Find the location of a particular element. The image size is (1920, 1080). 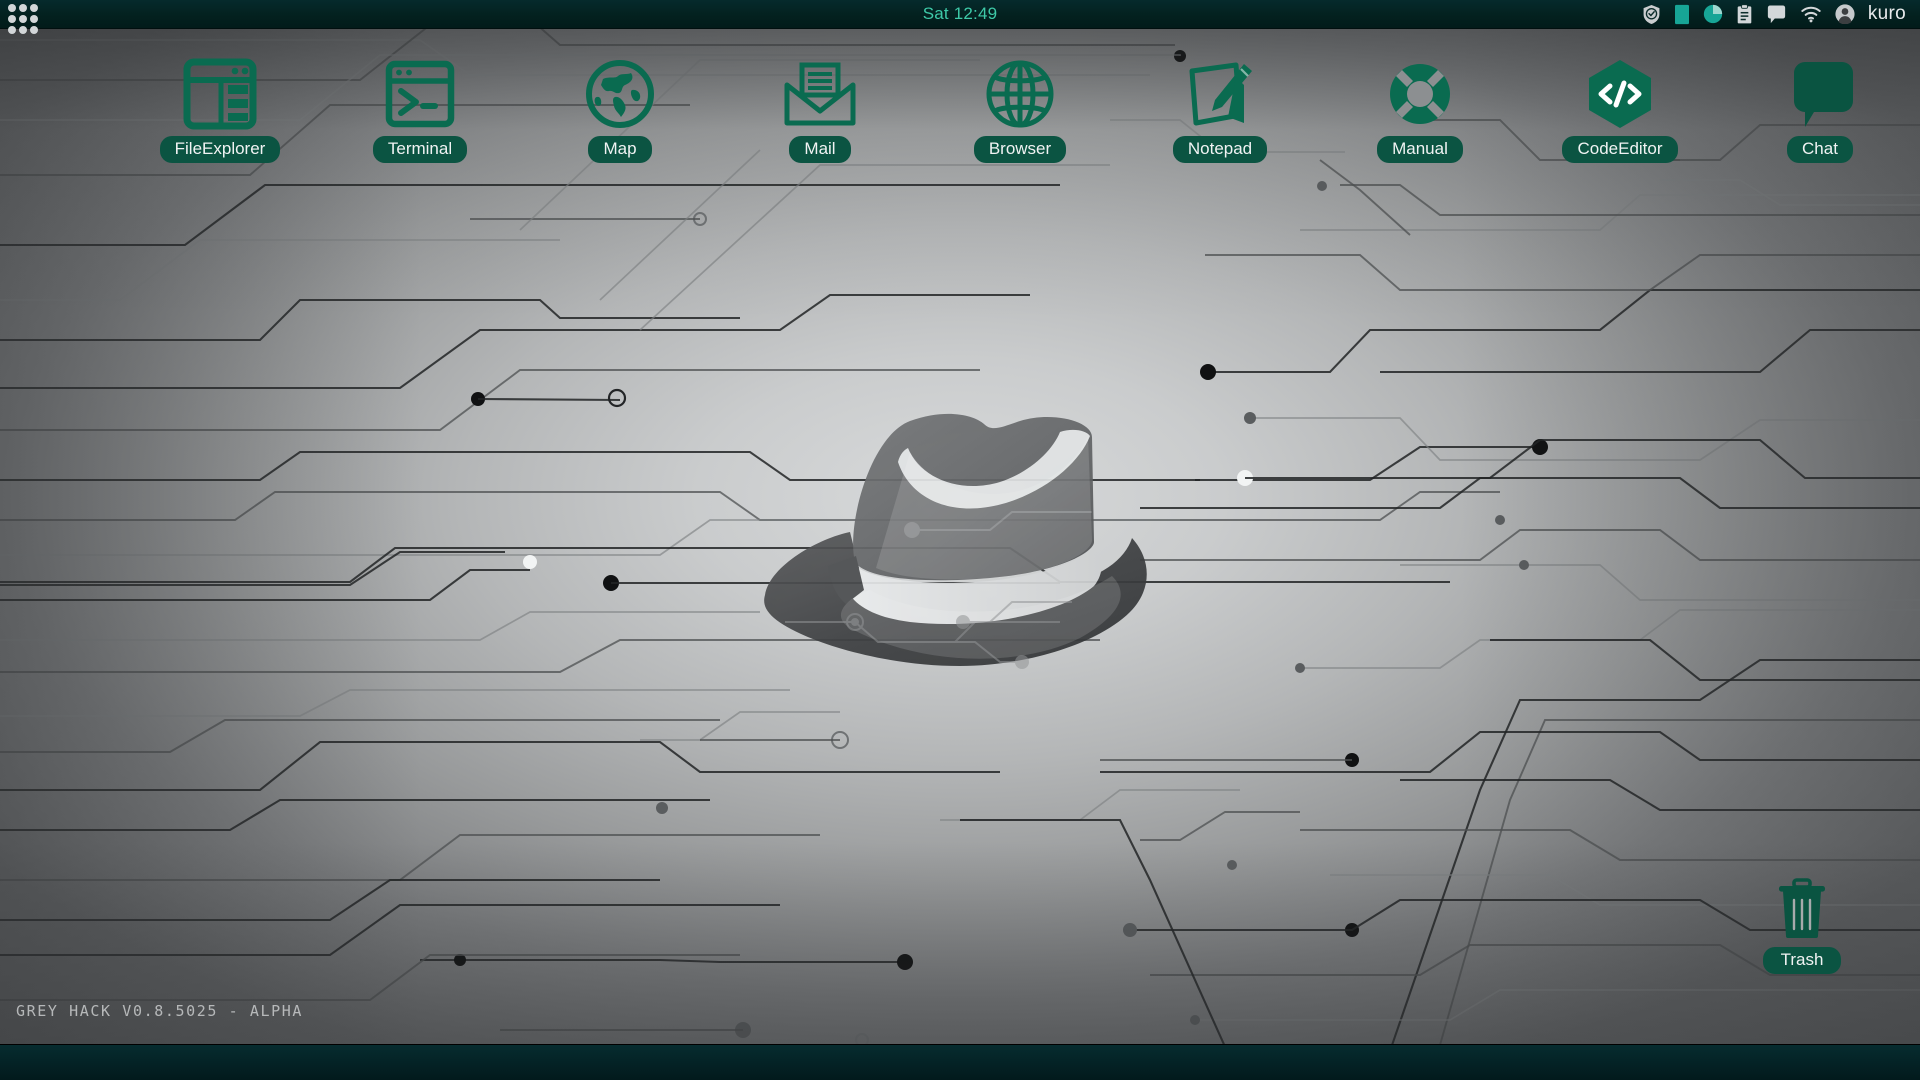

wifi-icon is located at coordinates (1811, 14).